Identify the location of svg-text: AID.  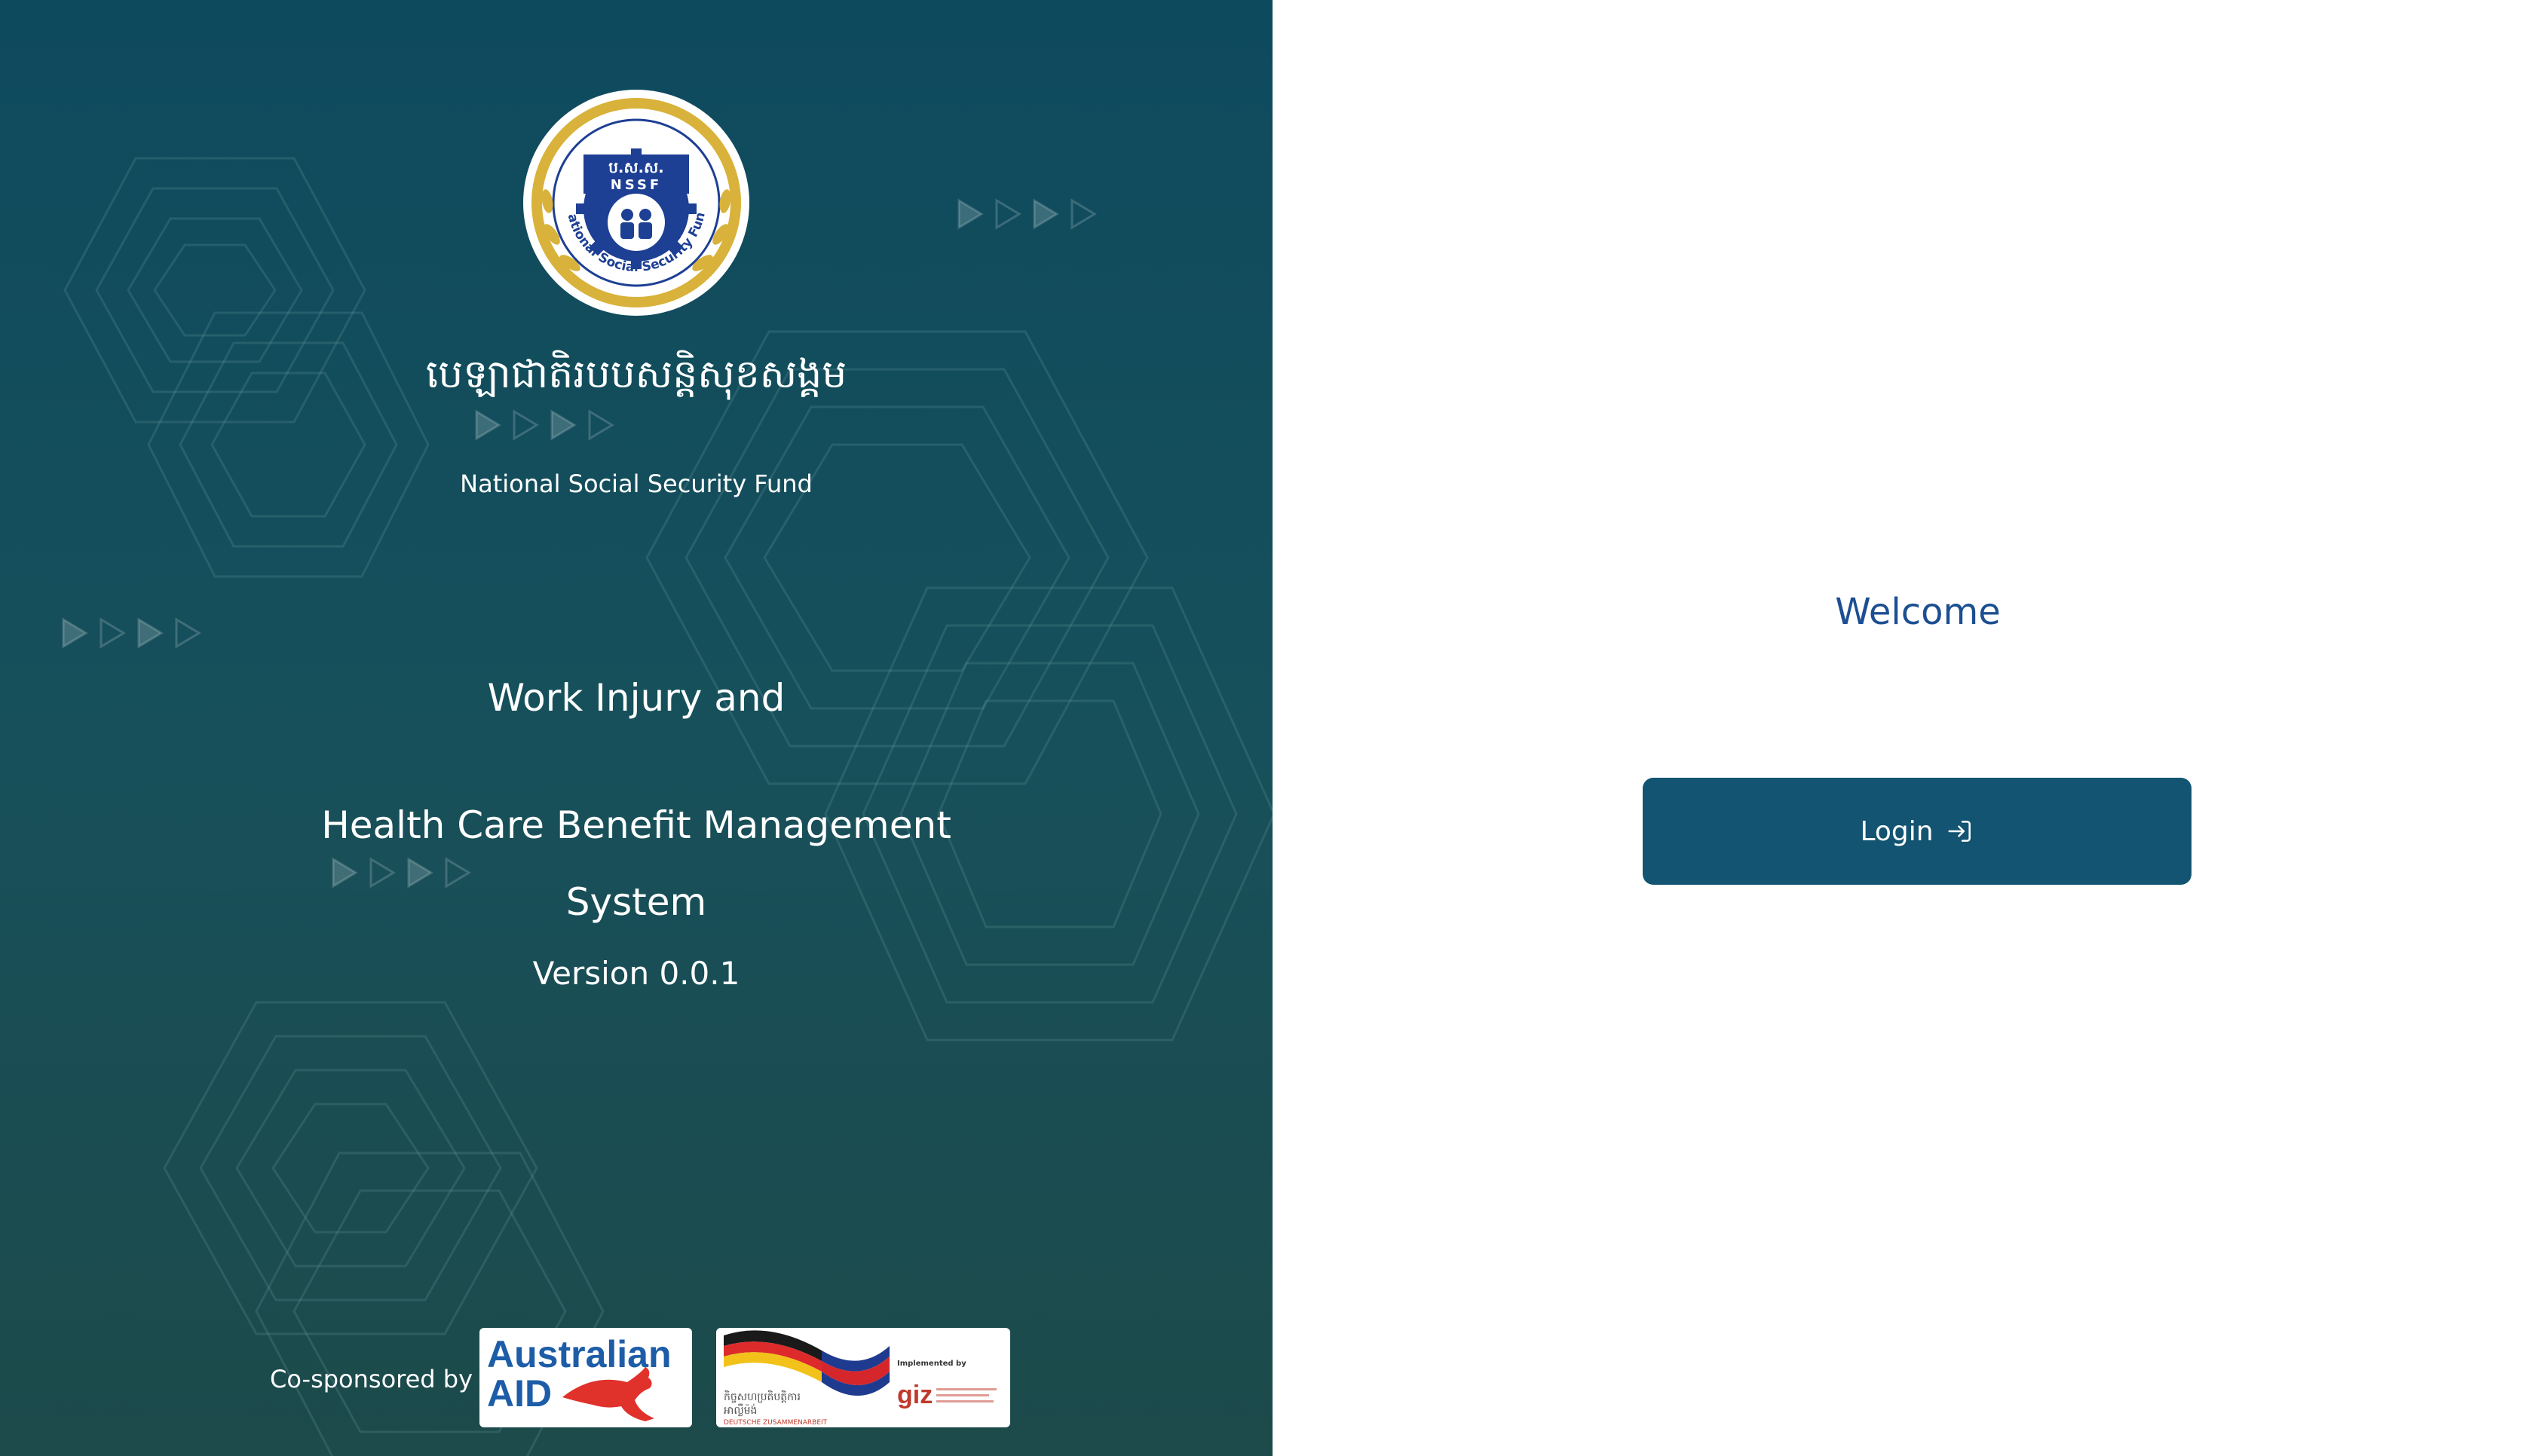
(519, 1393).